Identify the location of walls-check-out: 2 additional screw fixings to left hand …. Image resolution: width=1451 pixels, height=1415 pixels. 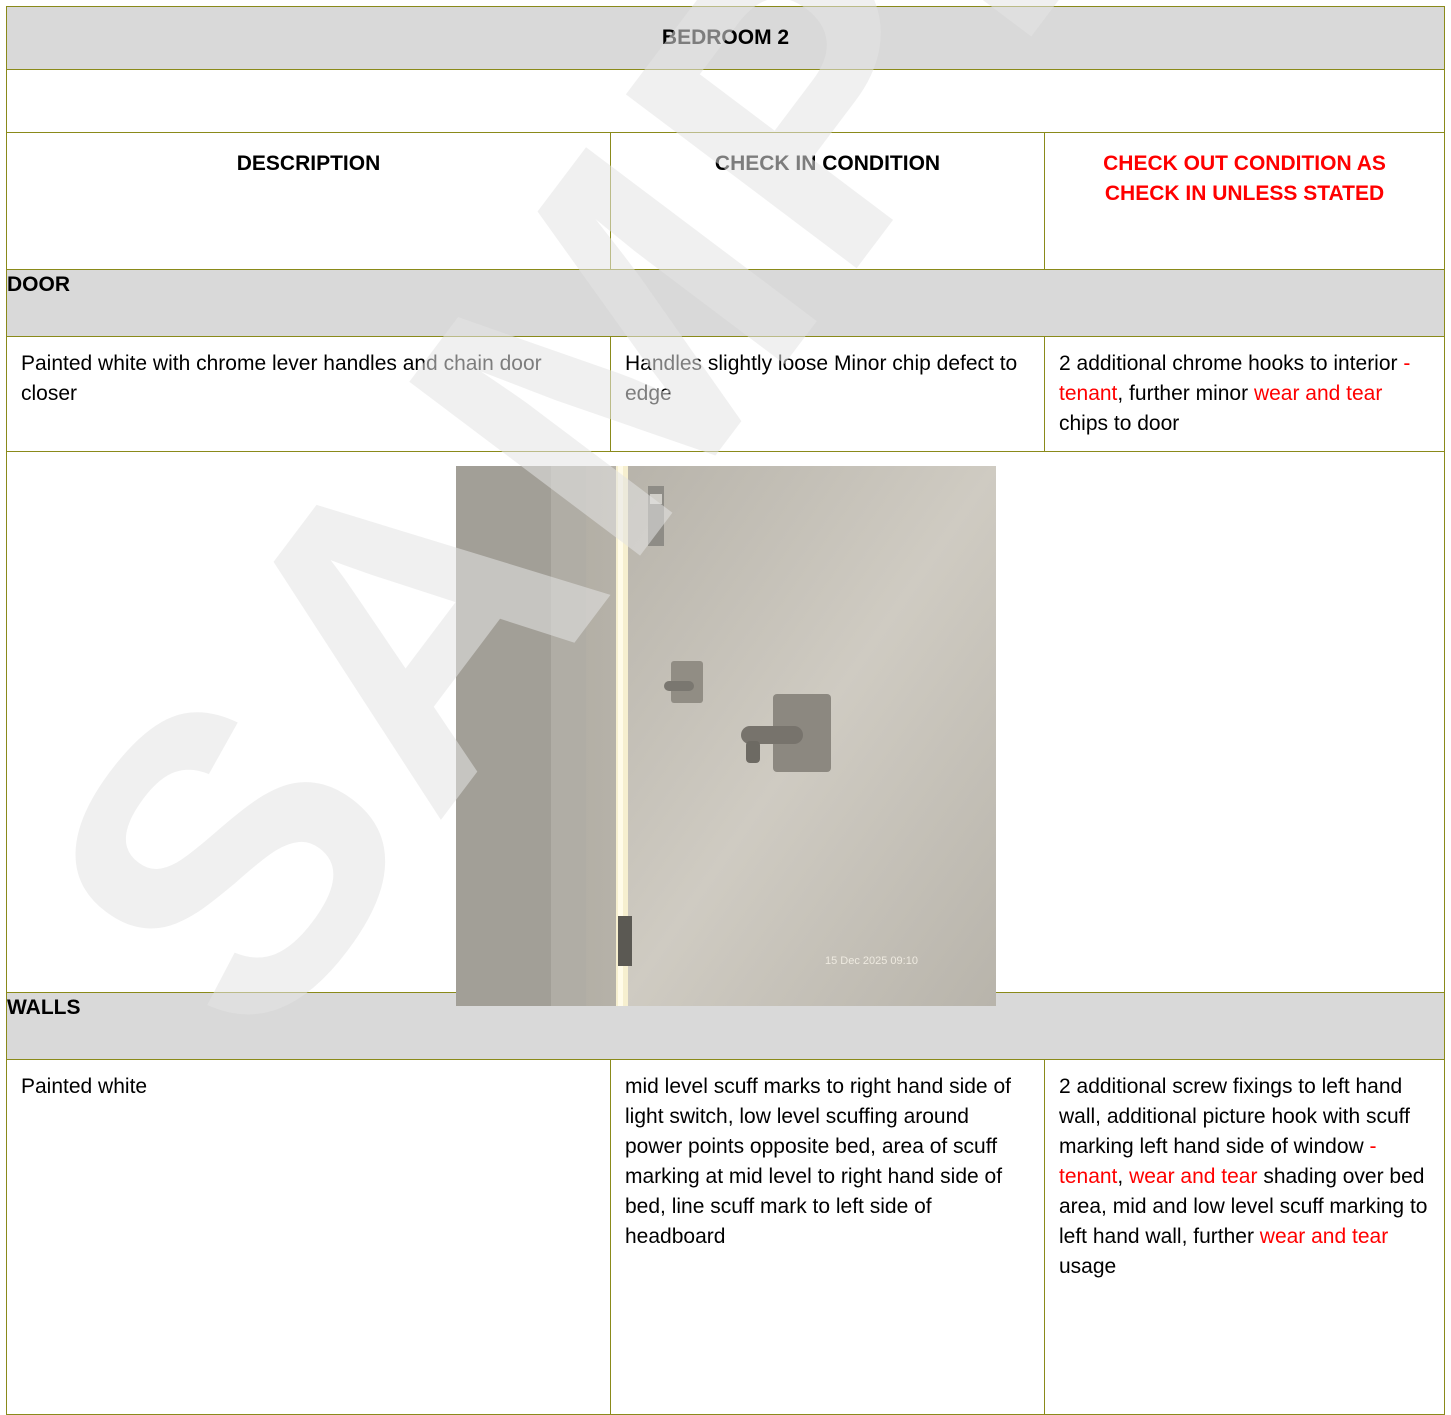
(1244, 1237).